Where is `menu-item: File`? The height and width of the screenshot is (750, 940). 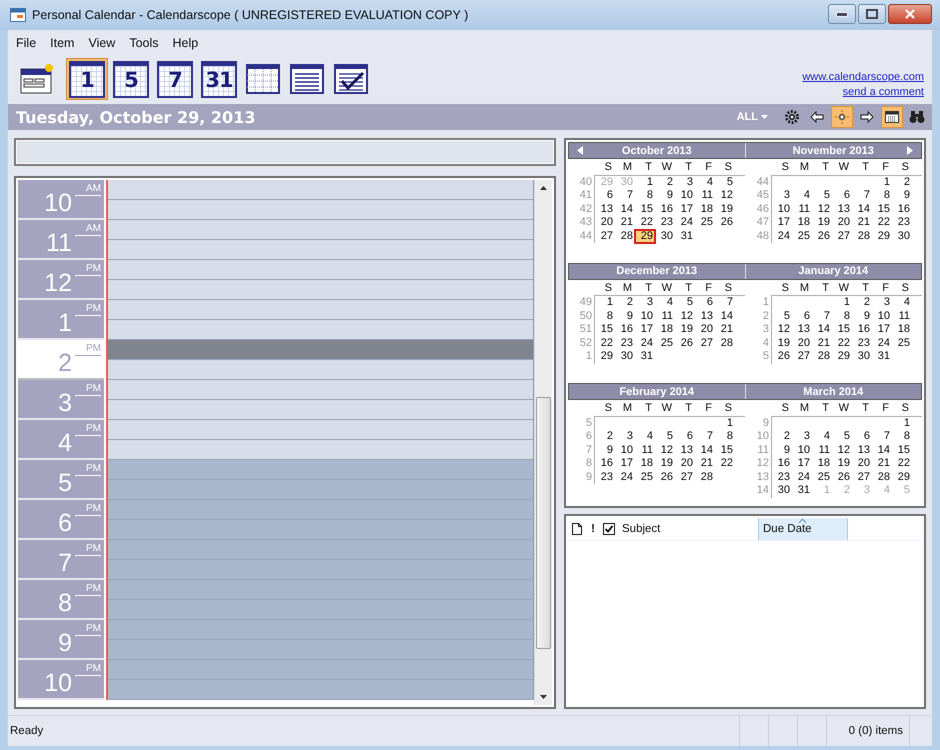 menu-item: File is located at coordinates (26, 43).